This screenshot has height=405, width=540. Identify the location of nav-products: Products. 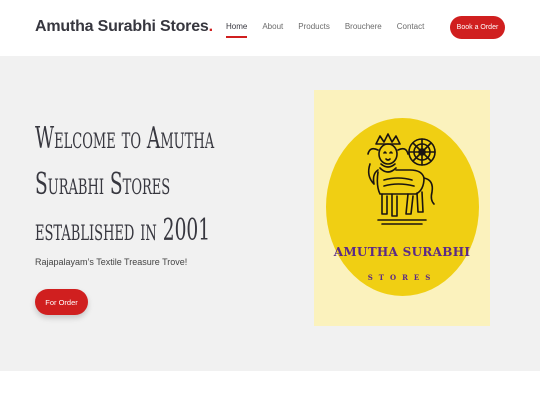
(314, 30).